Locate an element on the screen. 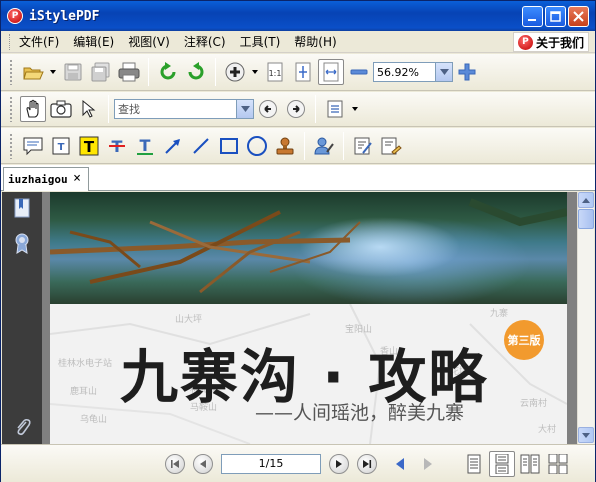  search-options-button is located at coordinates (335, 109).